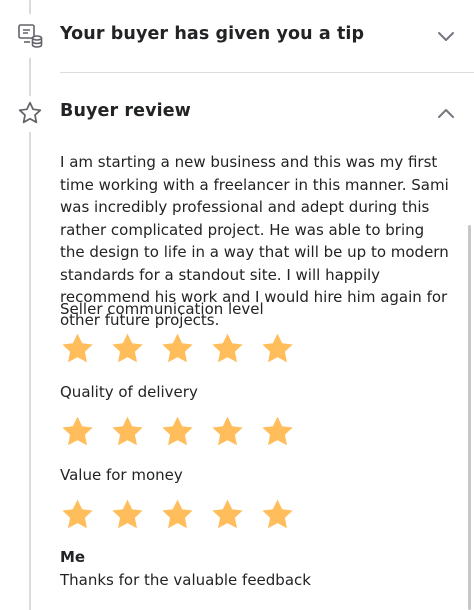 Image resolution: width=474 pixels, height=610 pixels. What do you see at coordinates (30, 36) in the screenshot?
I see `tip-coins-icon` at bounding box center [30, 36].